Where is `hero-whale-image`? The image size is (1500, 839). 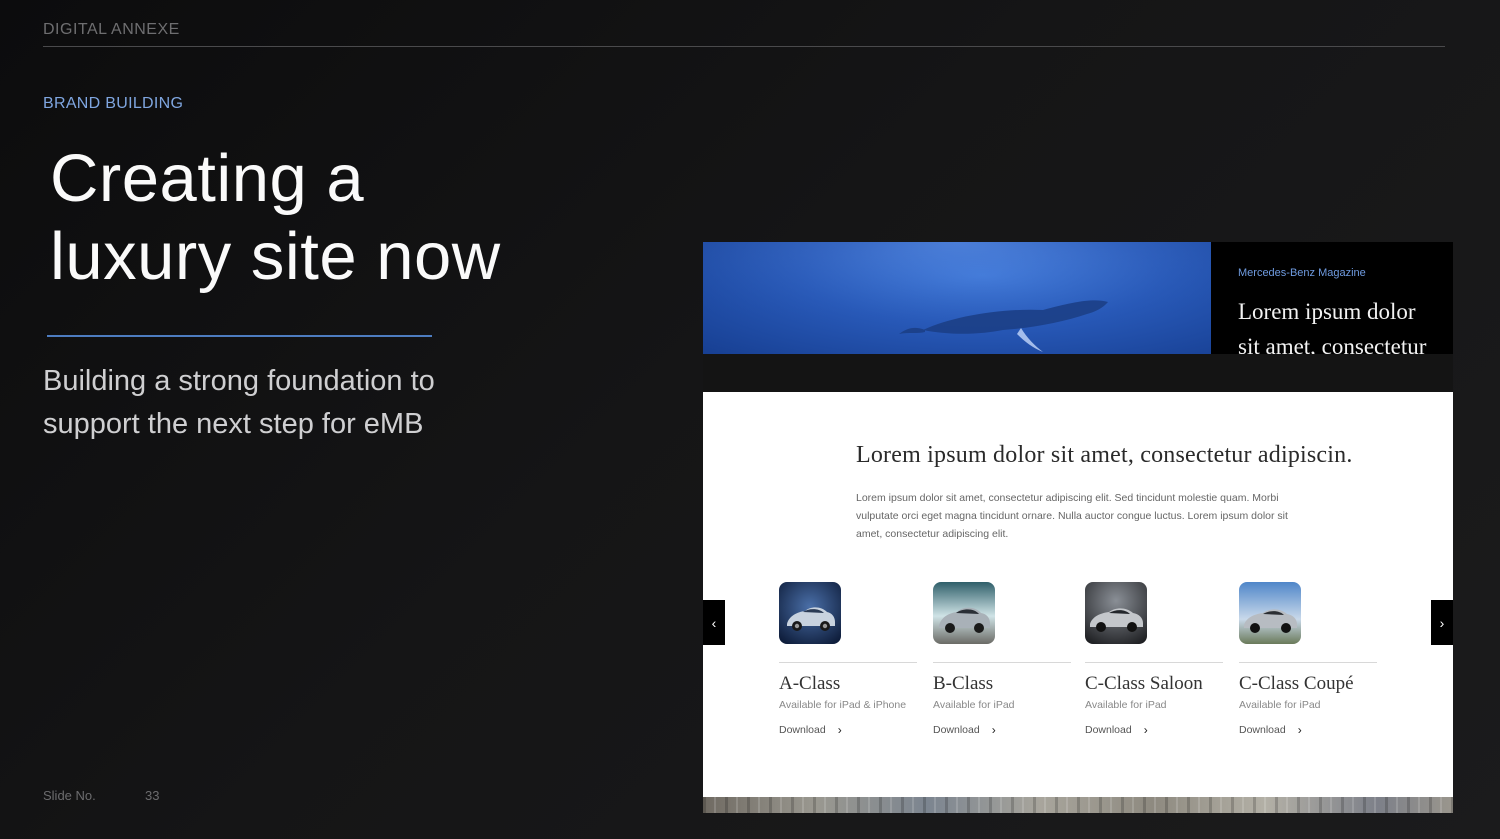 hero-whale-image is located at coordinates (957, 298).